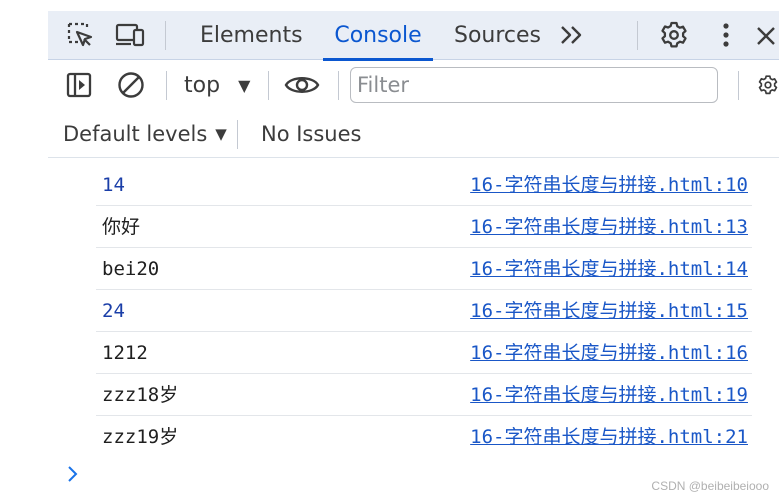 Image resolution: width=779 pixels, height=499 pixels. What do you see at coordinates (424, 269) in the screenshot?
I see `console-message: bei20 16-字符串长度与拼接.html:14` at bounding box center [424, 269].